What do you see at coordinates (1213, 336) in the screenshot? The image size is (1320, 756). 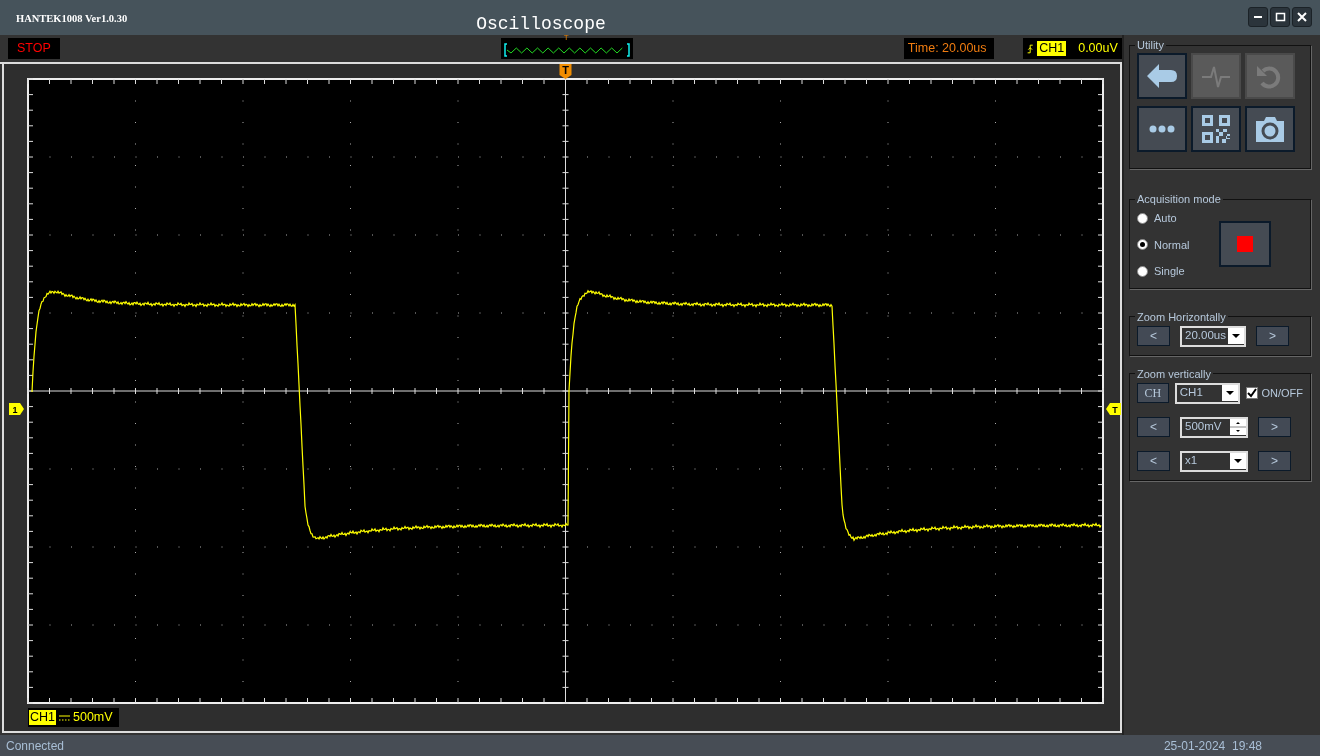 I see `timebase-dropdown: 20.00us` at bounding box center [1213, 336].